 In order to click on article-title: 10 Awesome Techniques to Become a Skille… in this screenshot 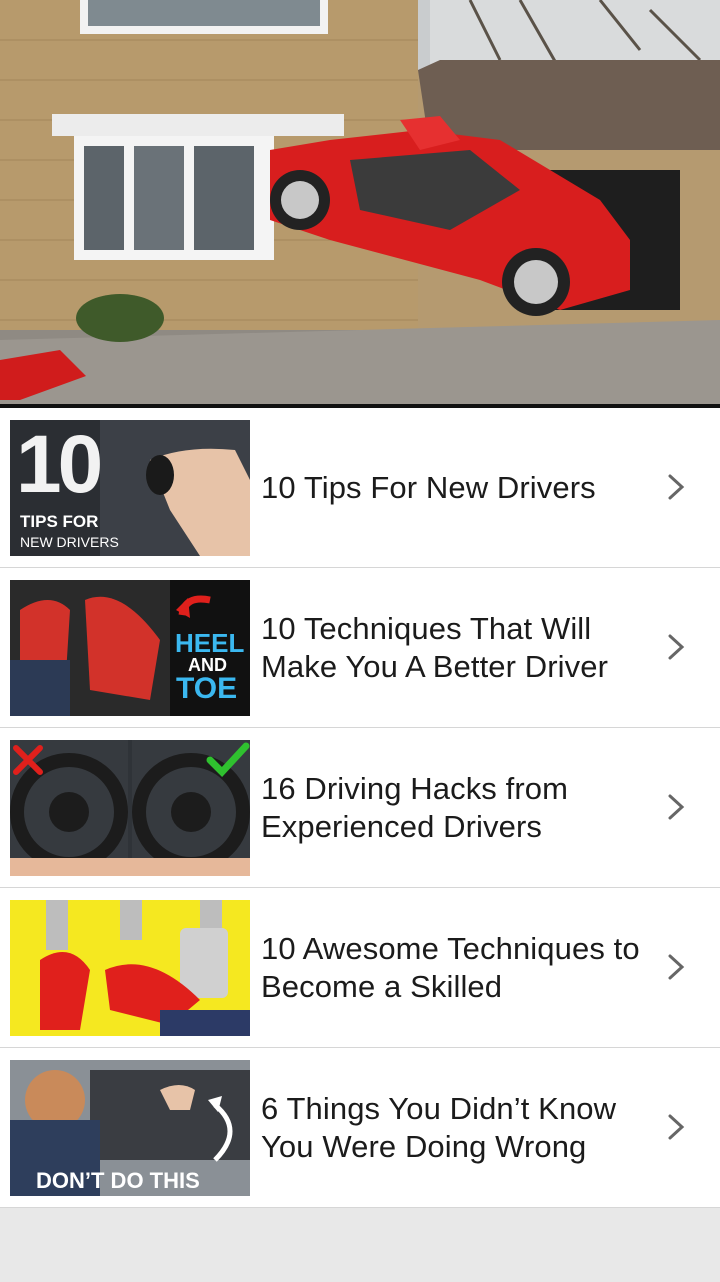, I will do `click(450, 967)`.